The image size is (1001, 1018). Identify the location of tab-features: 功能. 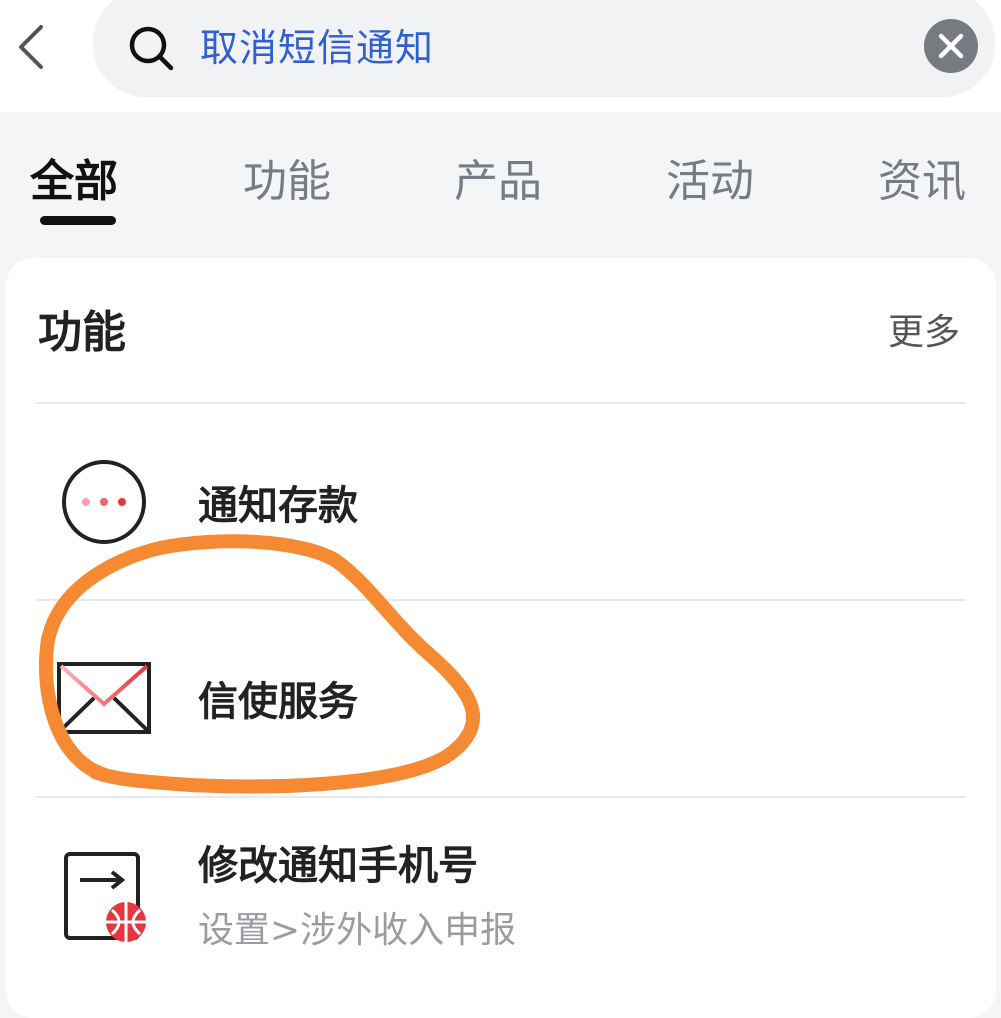
(287, 182).